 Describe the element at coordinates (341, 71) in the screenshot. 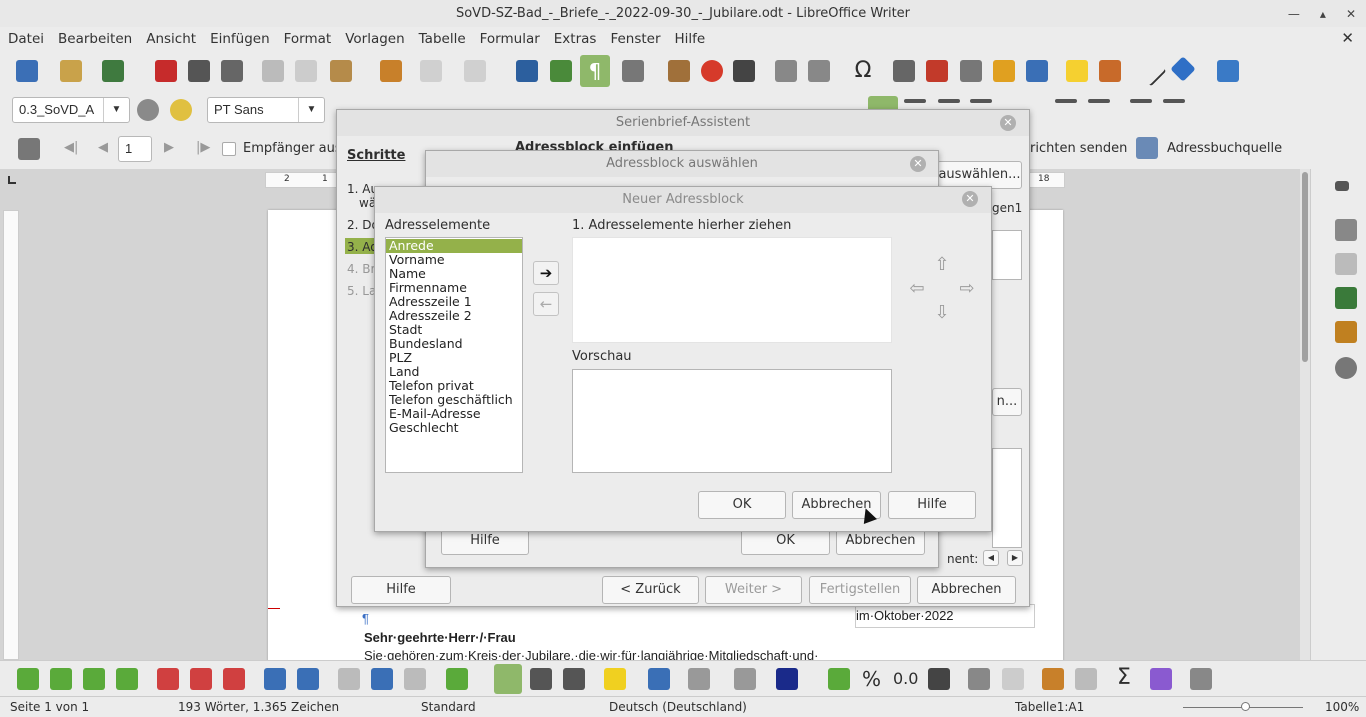

I see `paste-icon` at that location.